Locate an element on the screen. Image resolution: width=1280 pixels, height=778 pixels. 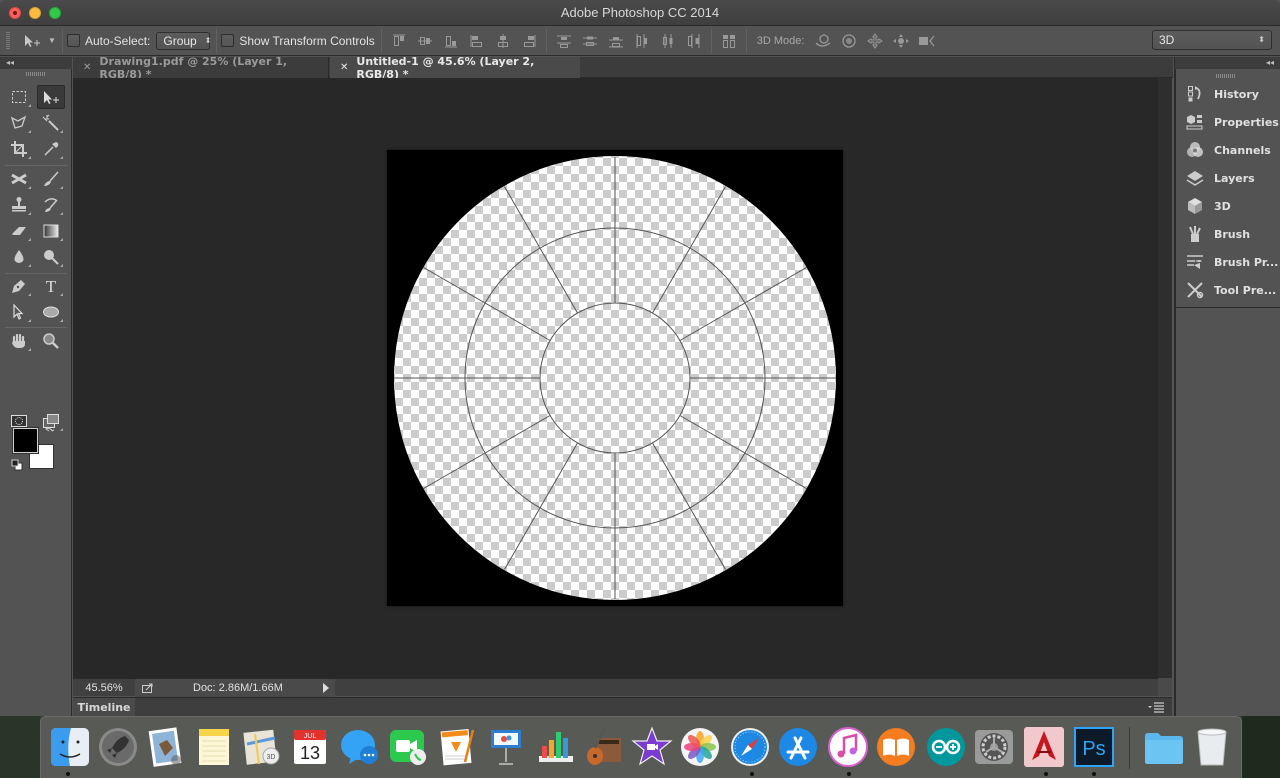
auto-align-layers-button is located at coordinates (729, 41).